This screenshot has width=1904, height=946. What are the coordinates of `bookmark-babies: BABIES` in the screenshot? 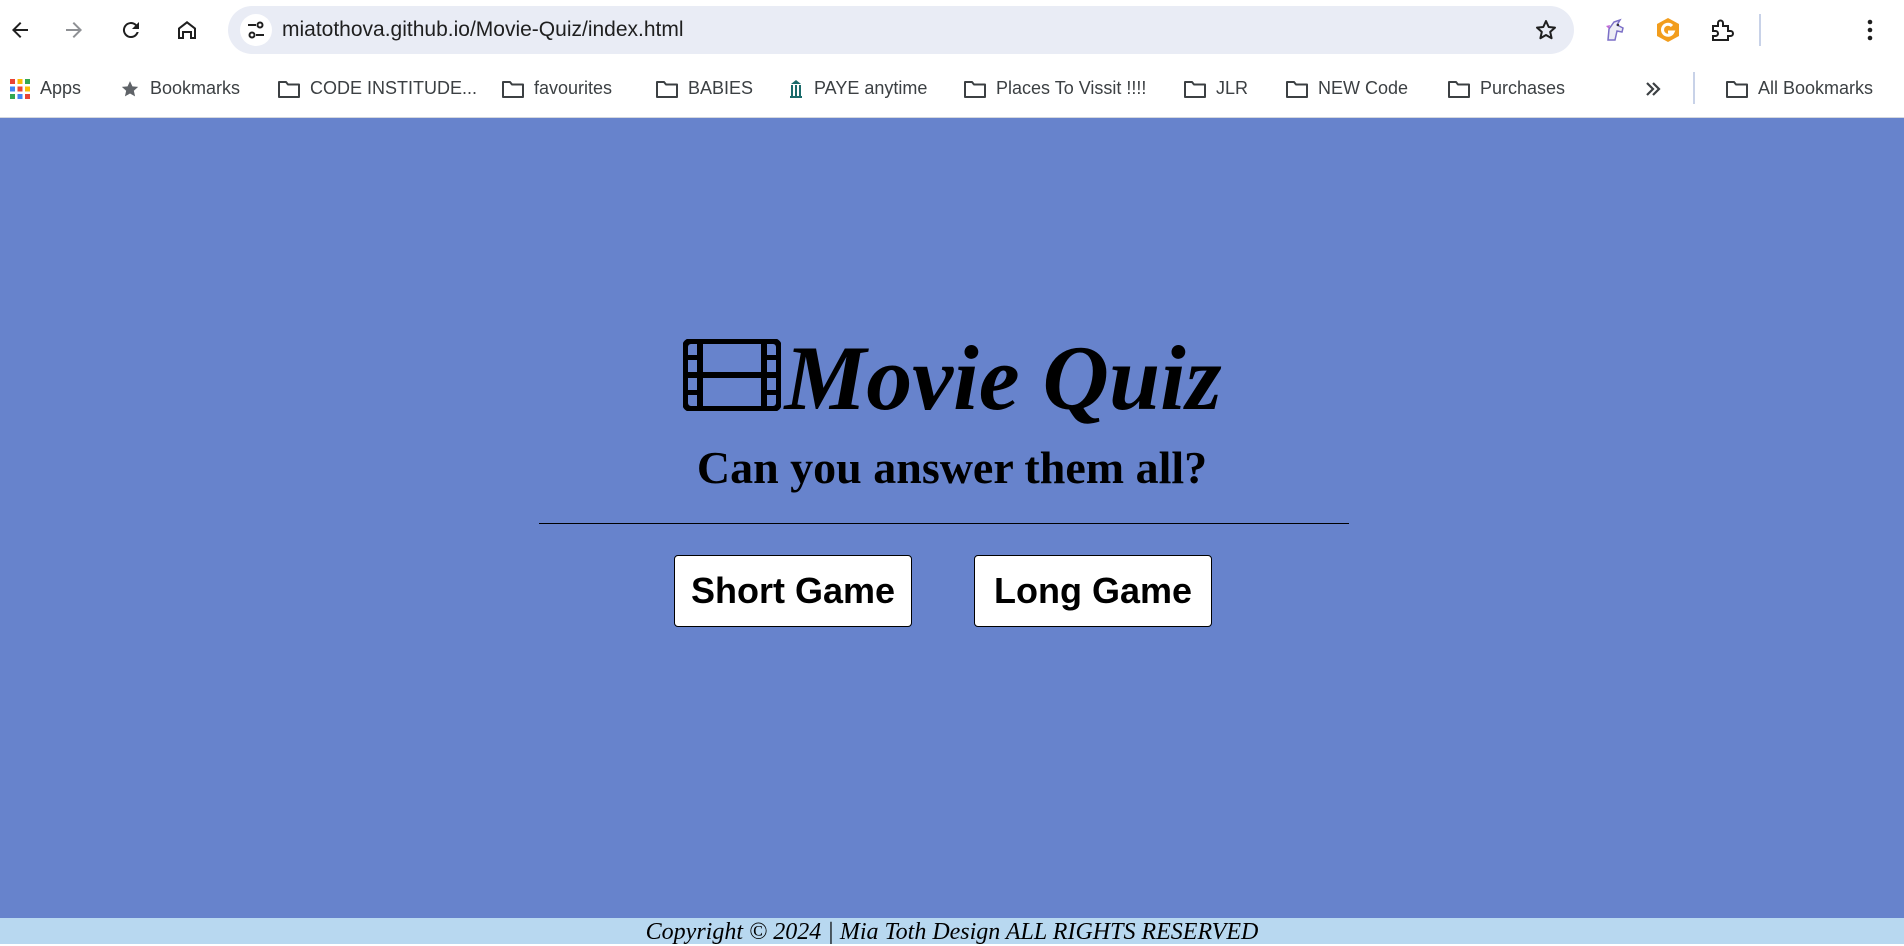 It's located at (704, 88).